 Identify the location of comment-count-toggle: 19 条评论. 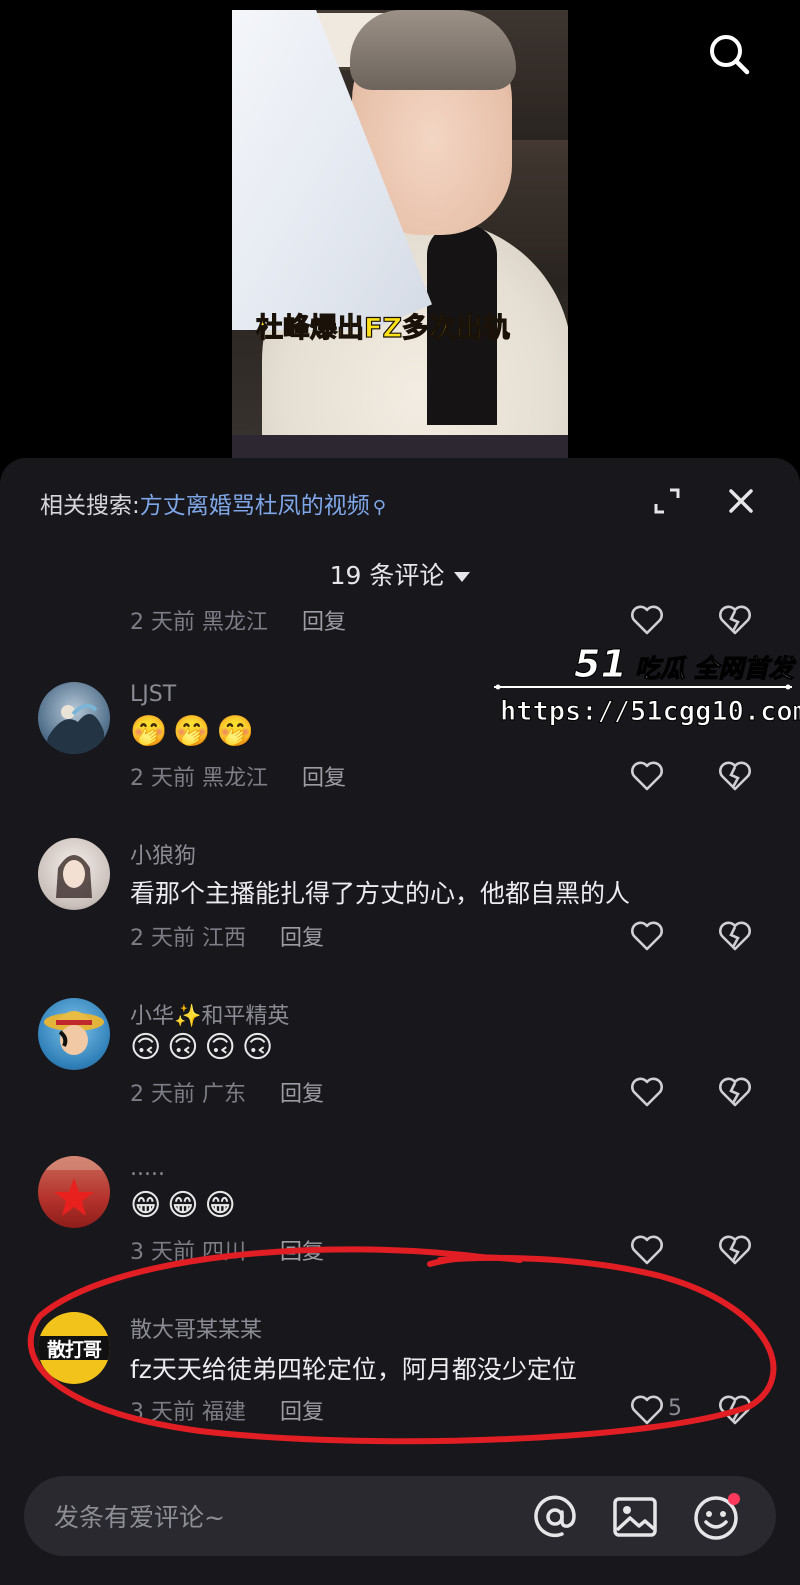
(400, 574).